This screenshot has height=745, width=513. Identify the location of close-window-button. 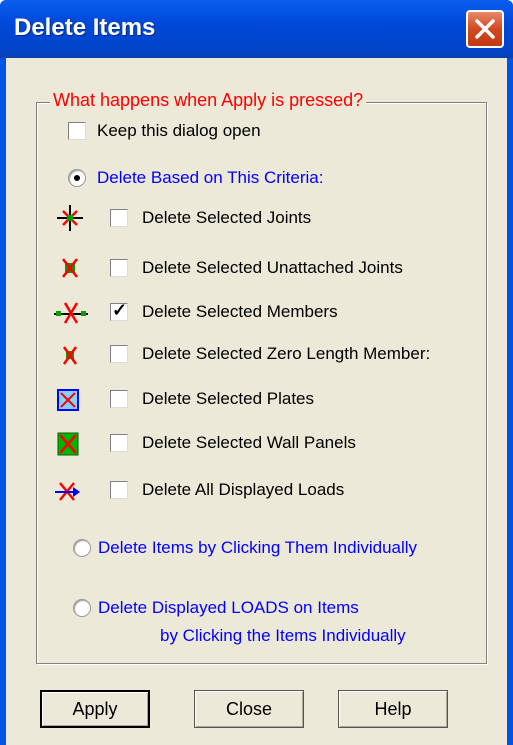
(485, 29).